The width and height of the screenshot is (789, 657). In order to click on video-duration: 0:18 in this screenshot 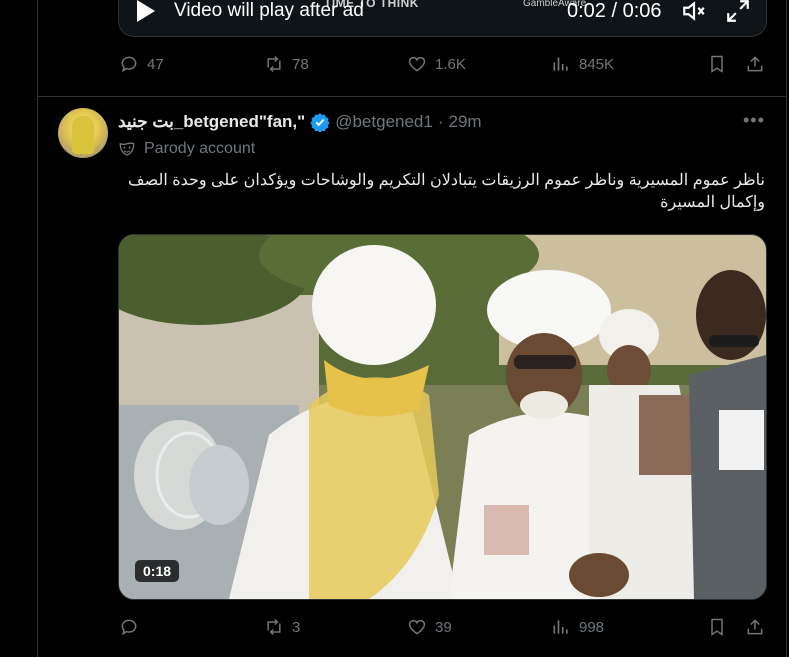, I will do `click(157, 571)`.